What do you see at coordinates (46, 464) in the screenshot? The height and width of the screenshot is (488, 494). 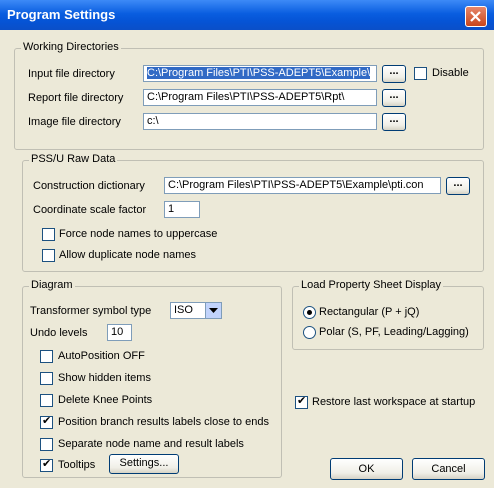 I see `tooltips-checkbox` at bounding box center [46, 464].